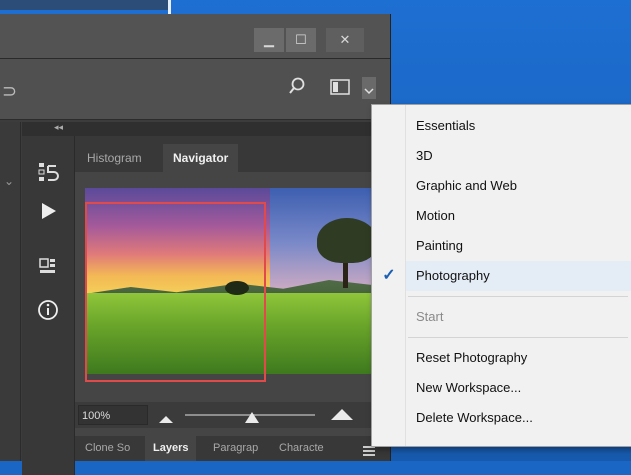 The height and width of the screenshot is (475, 631). What do you see at coordinates (48, 271) in the screenshot?
I see `3d-panel-icon` at bounding box center [48, 271].